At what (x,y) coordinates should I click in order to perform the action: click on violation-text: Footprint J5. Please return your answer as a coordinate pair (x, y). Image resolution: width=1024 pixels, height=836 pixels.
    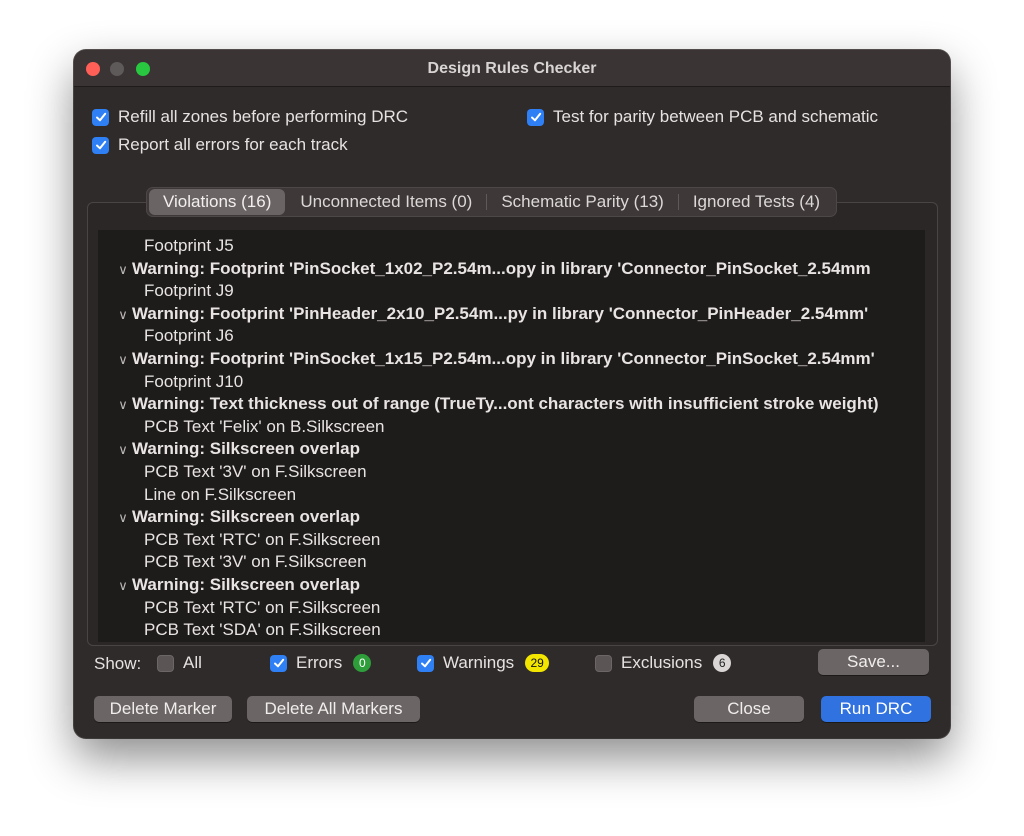
    Looking at the image, I should click on (189, 245).